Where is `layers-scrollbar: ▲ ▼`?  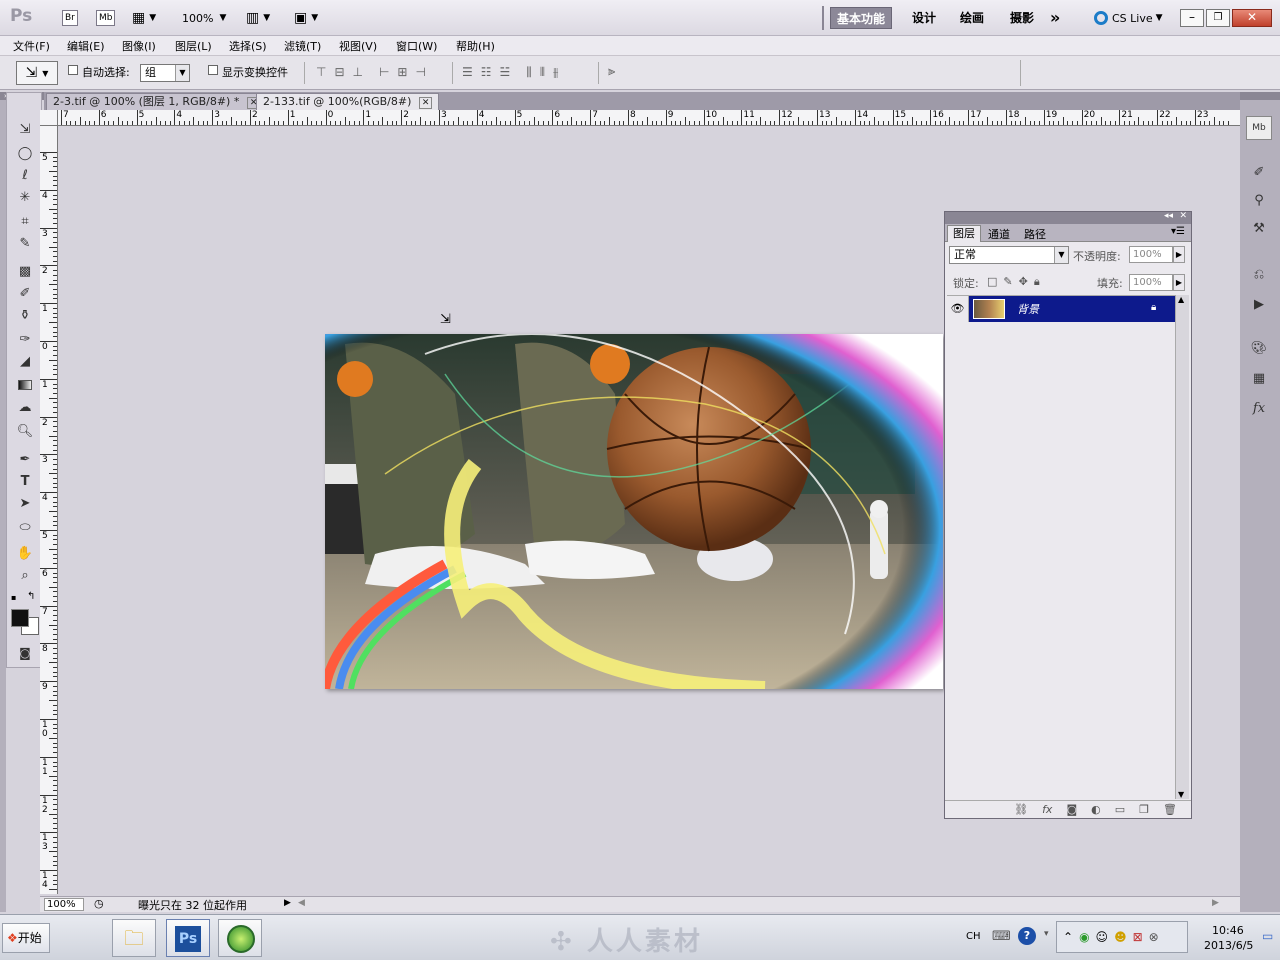
layers-scrollbar: ▲ ▼ is located at coordinates (1182, 547).